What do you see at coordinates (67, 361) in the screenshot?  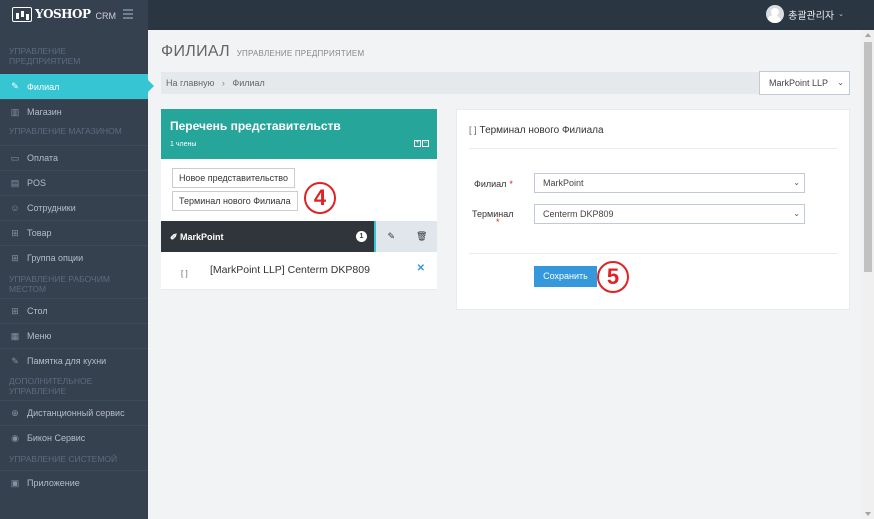 I see `sidebar-item-label: Памятка для кухни` at bounding box center [67, 361].